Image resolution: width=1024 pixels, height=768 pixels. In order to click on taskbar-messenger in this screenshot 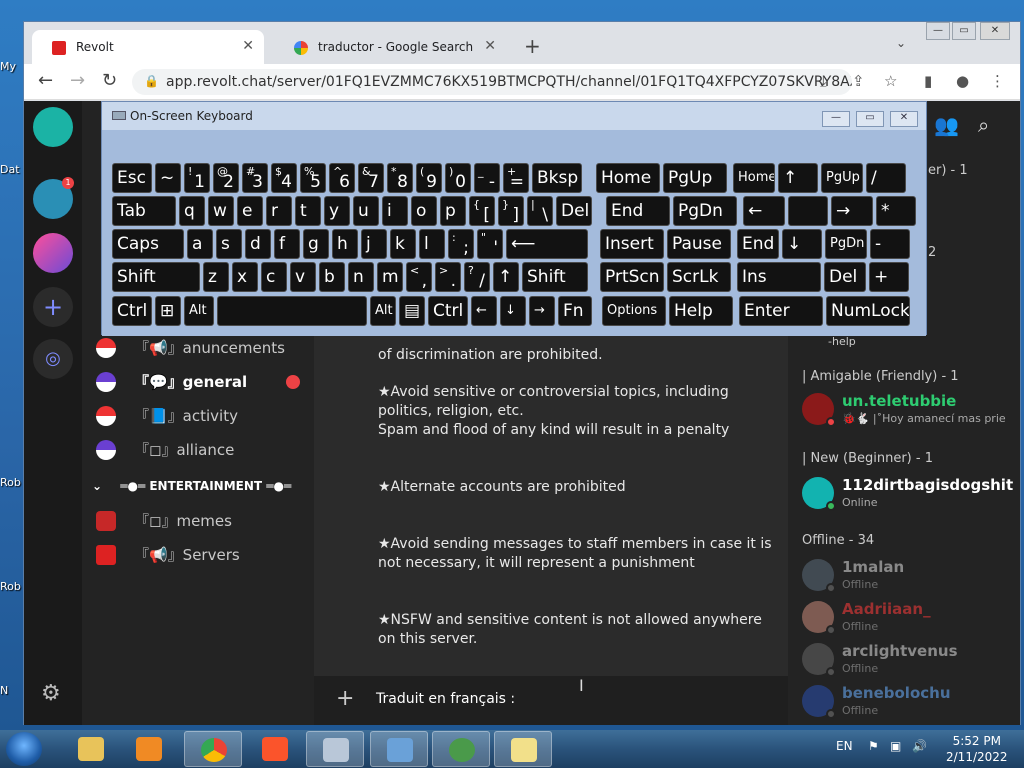, I will do `click(523, 749)`.